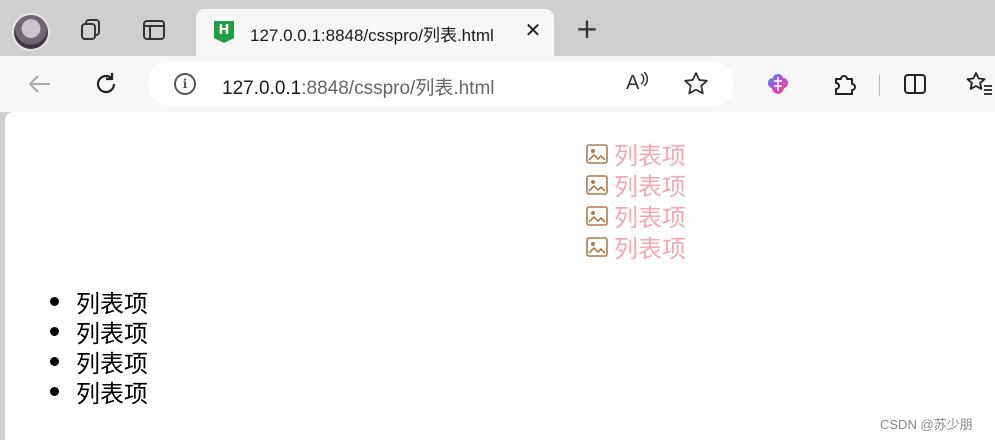  Describe the element at coordinates (915, 84) in the screenshot. I see `split-screen-icon` at that location.